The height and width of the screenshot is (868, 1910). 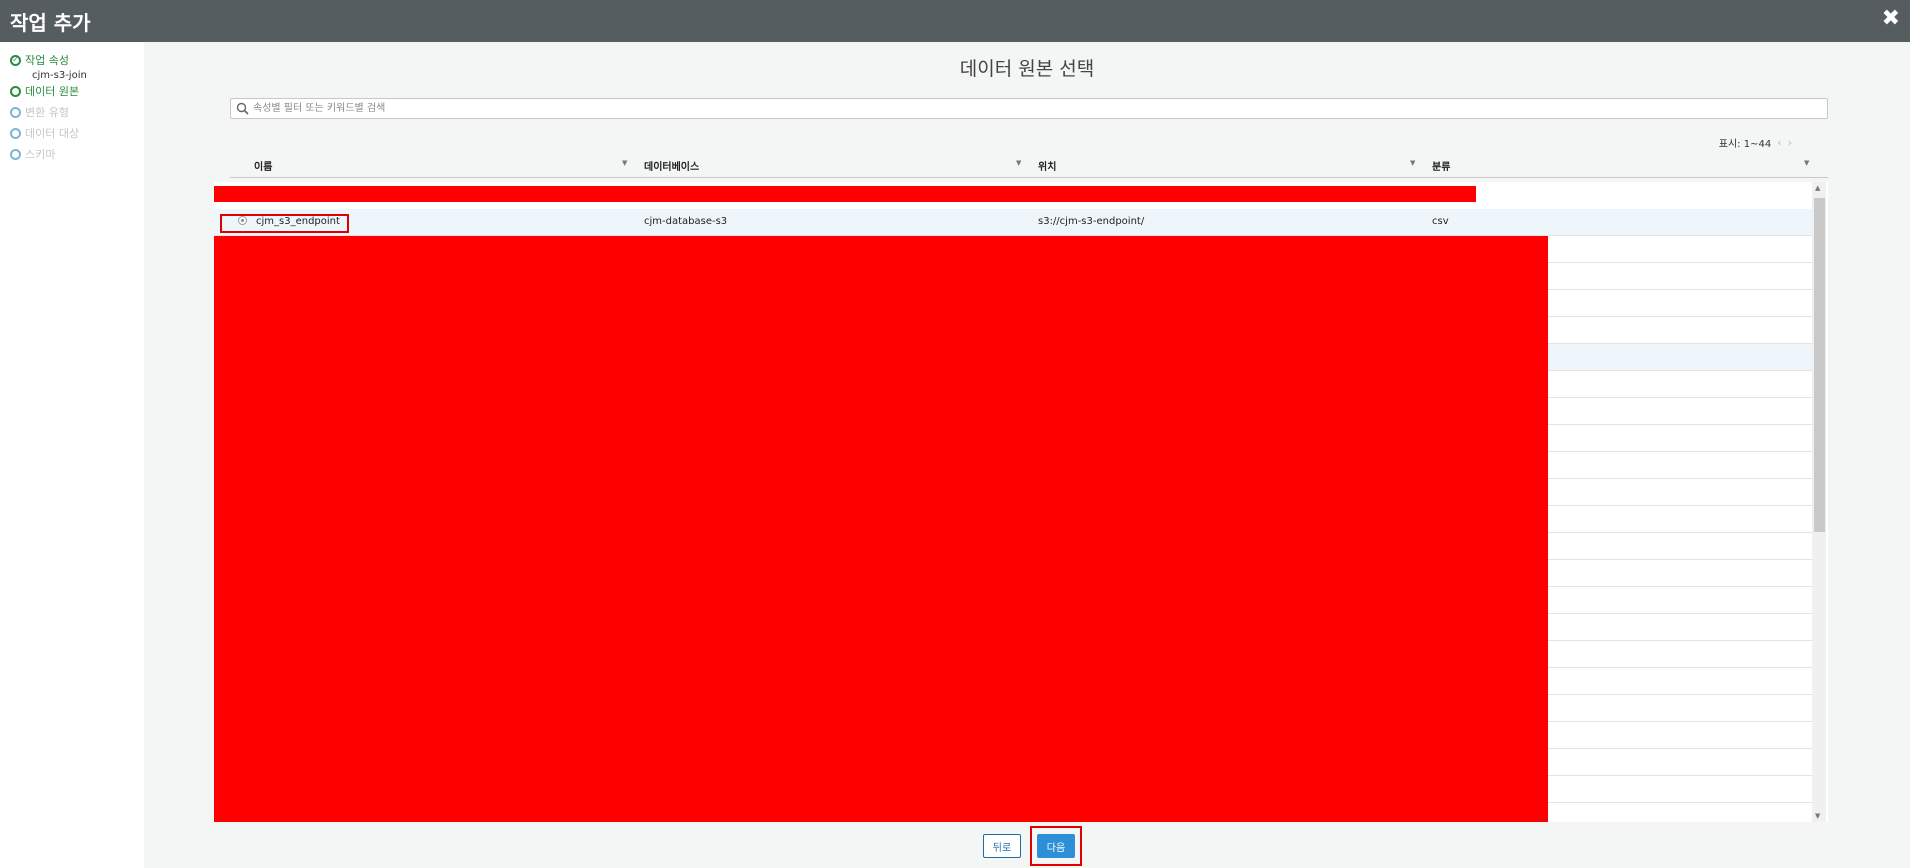 What do you see at coordinates (671, 165) in the screenshot?
I see `column-header-database: 데이터베이스` at bounding box center [671, 165].